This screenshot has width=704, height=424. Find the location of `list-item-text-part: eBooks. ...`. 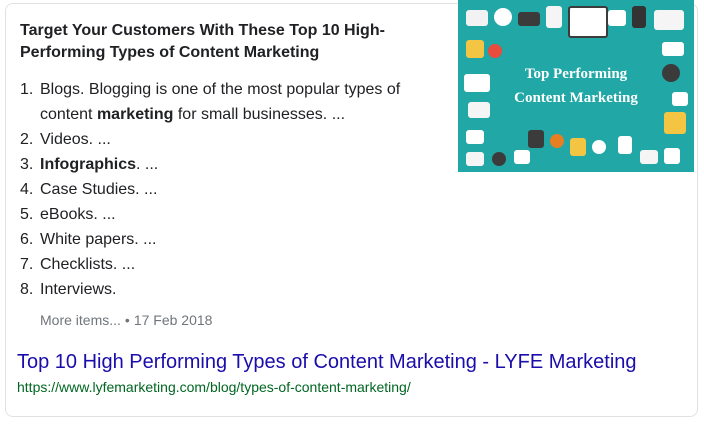

list-item-text-part: eBooks. ... is located at coordinates (78, 214).